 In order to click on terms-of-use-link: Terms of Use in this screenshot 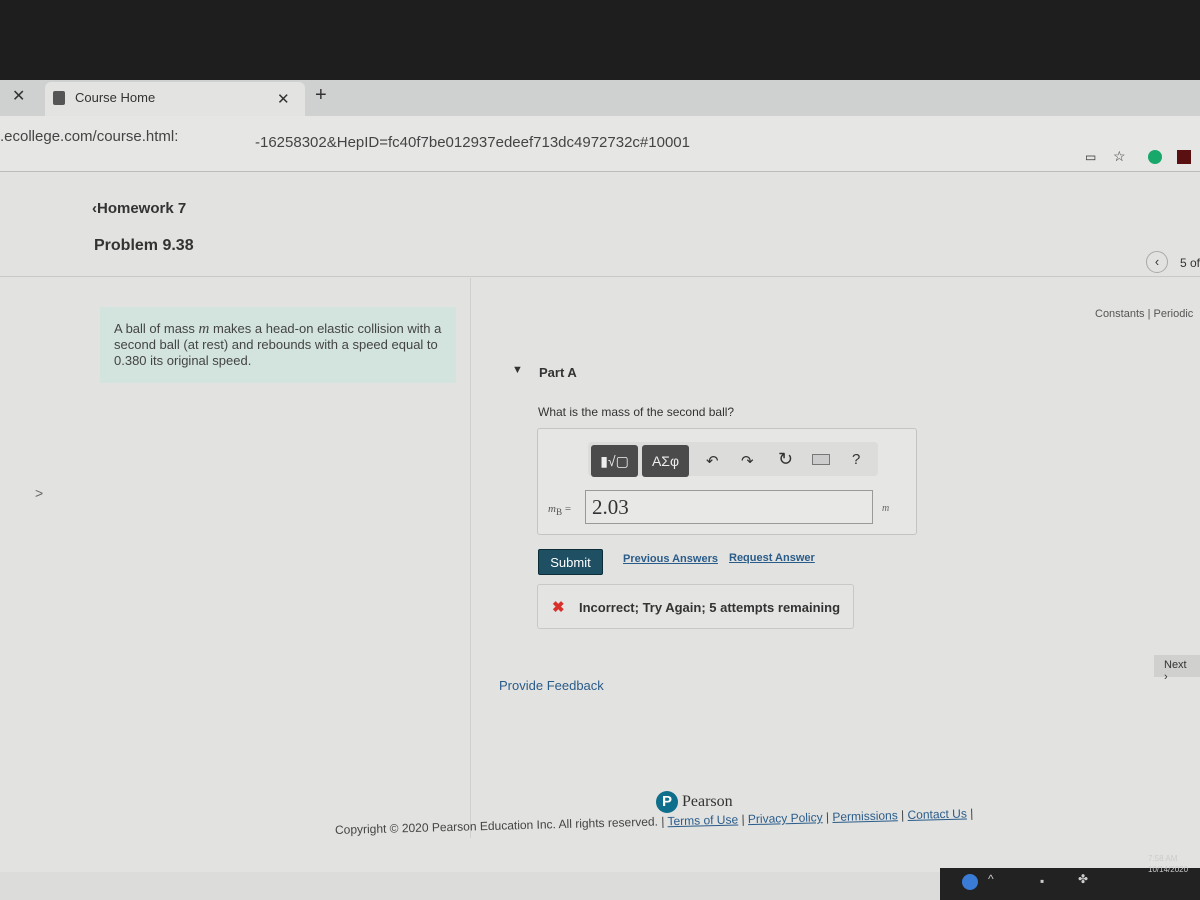, I will do `click(702, 820)`.